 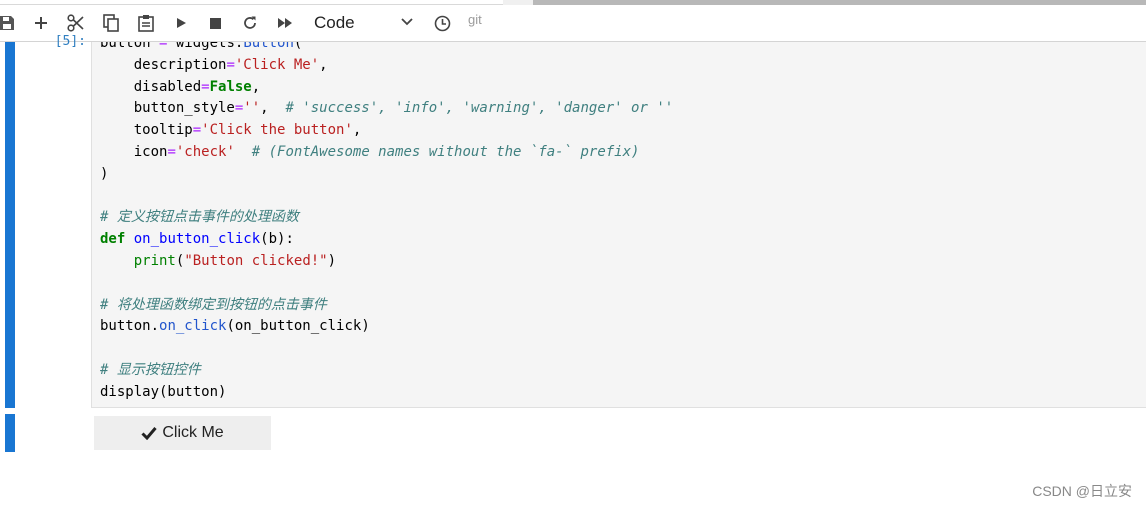 I want to click on cell-type-select: Code, so click(x=362, y=23).